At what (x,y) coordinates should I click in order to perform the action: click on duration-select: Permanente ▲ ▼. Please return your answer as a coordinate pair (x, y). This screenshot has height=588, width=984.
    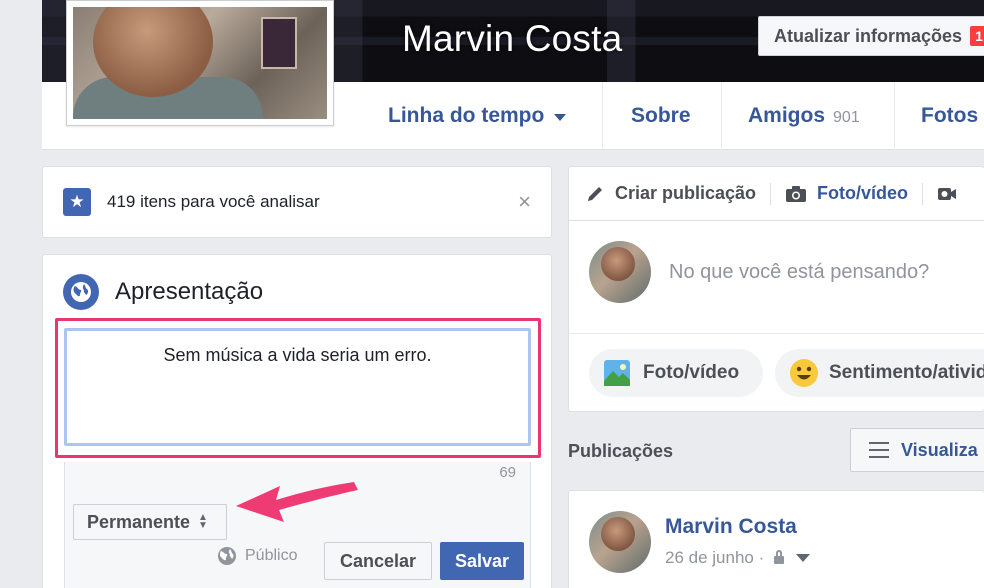
    Looking at the image, I should click on (150, 522).